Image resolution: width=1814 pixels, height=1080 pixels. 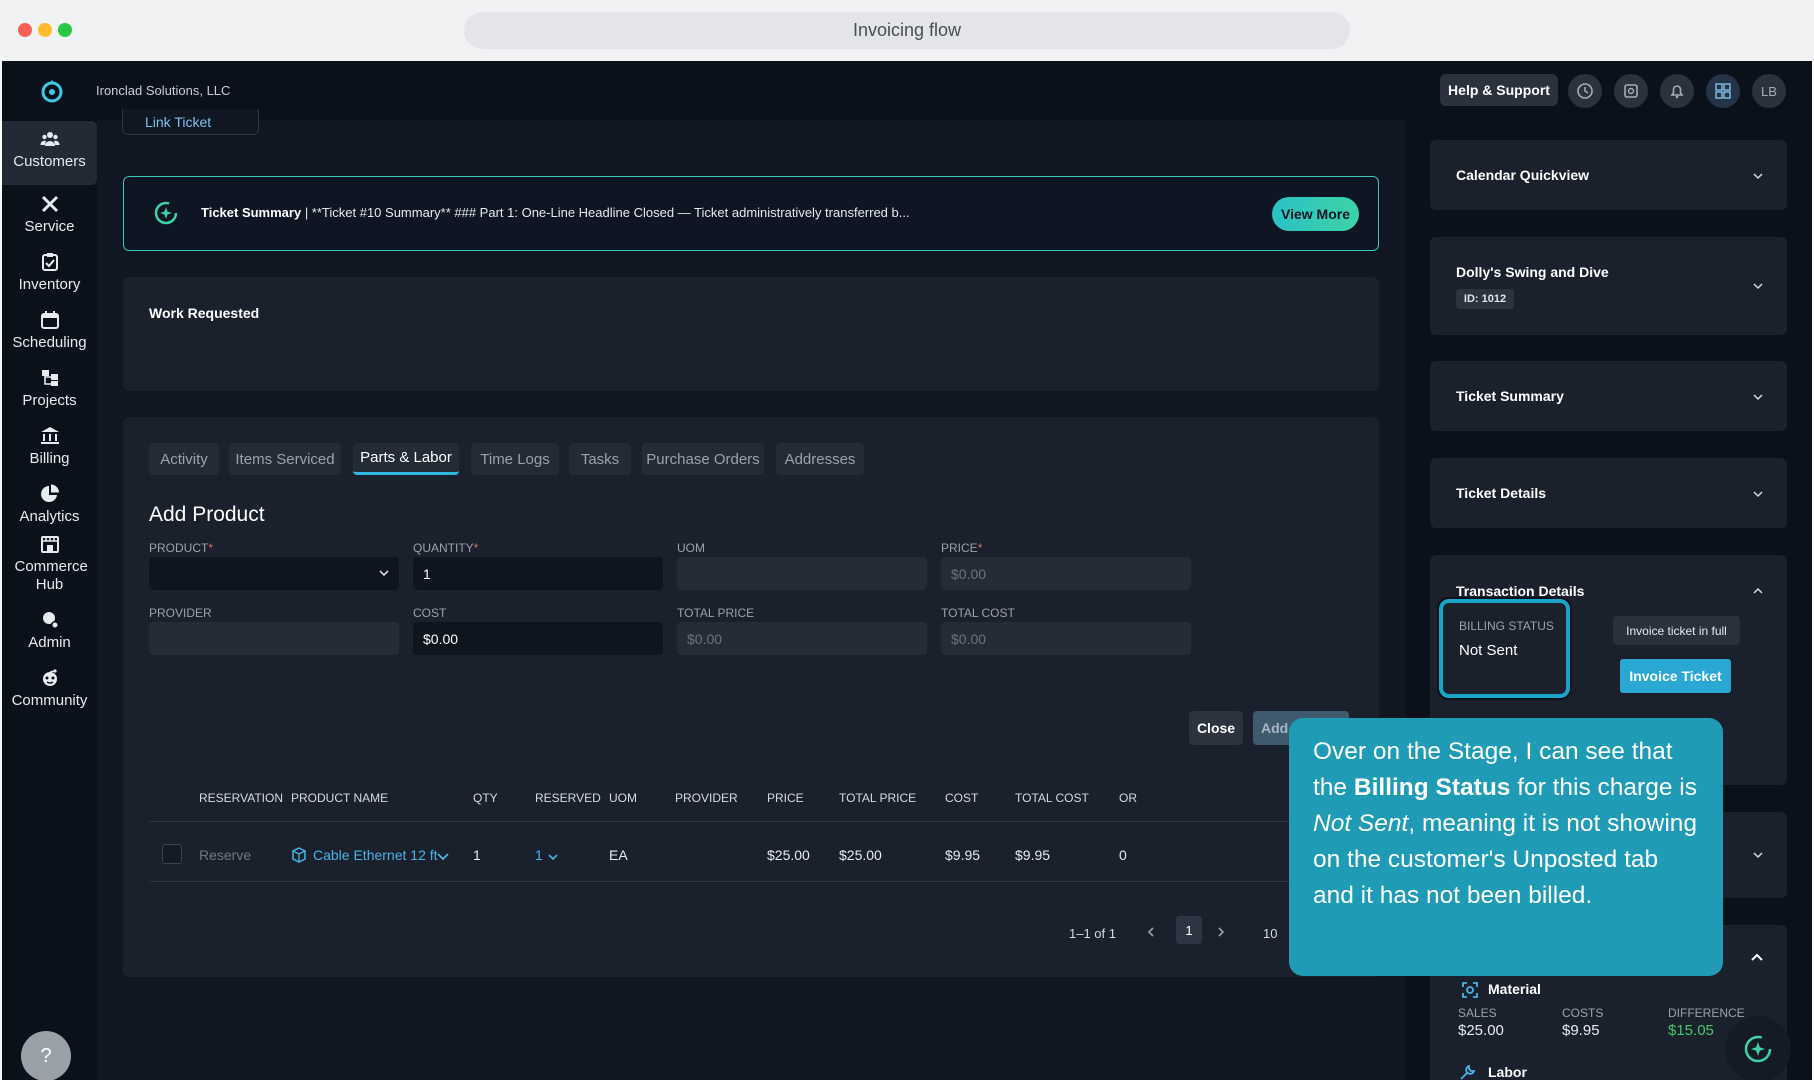 I want to click on clipboard-icon, so click(x=49, y=262).